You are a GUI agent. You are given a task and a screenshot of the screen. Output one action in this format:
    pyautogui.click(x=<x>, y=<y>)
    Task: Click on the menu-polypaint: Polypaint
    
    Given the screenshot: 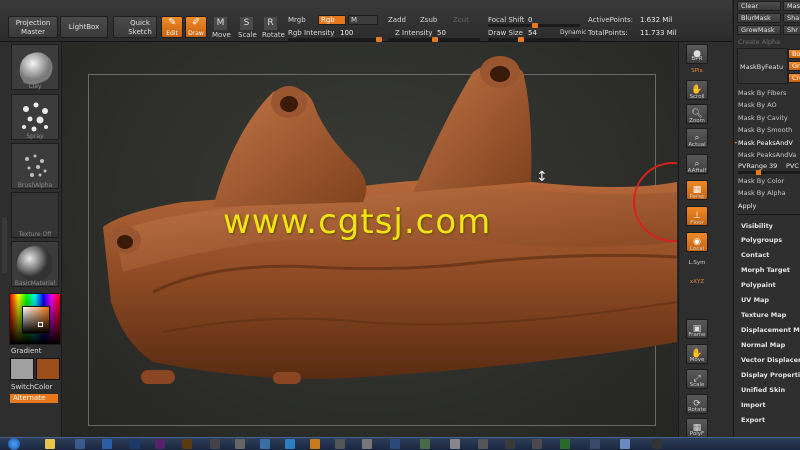 What is the action you would take?
    pyautogui.click(x=758, y=285)
    